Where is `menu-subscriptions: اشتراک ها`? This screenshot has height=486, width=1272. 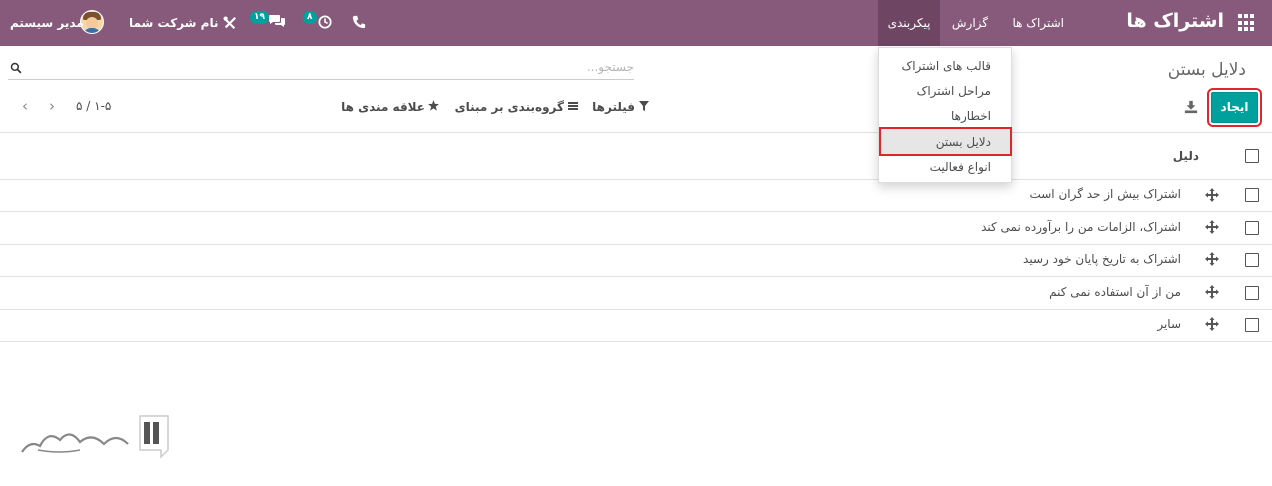
menu-subscriptions: اشتراک ها is located at coordinates (1038, 23).